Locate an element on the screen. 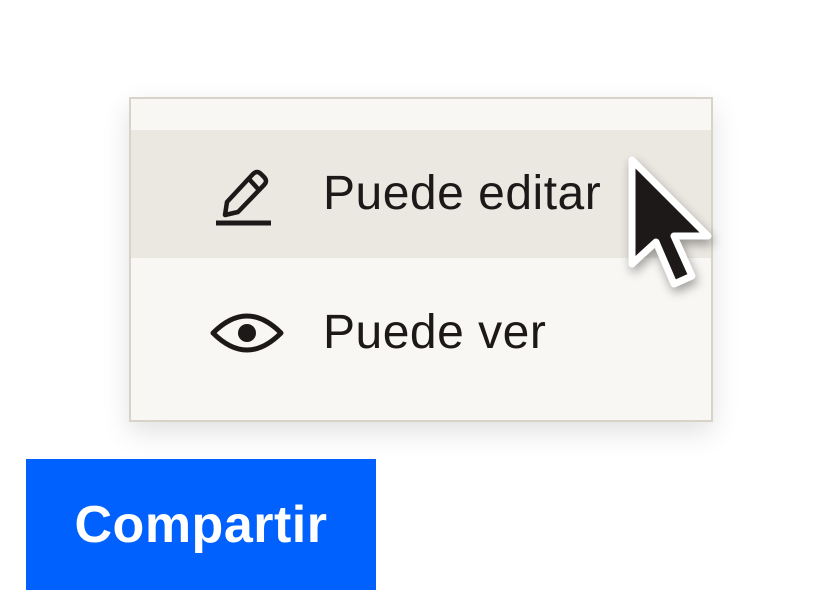 Image resolution: width=840 pixels, height=591 pixels. eye-icon is located at coordinates (247, 333).